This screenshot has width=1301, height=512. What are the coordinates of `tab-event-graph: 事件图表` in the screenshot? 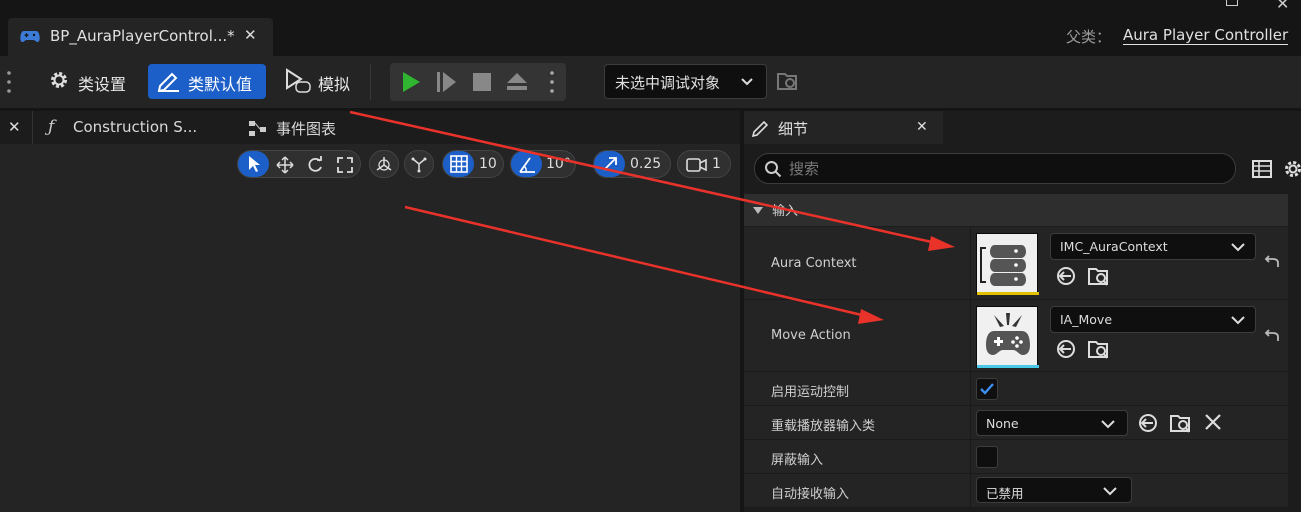 It's located at (306, 128).